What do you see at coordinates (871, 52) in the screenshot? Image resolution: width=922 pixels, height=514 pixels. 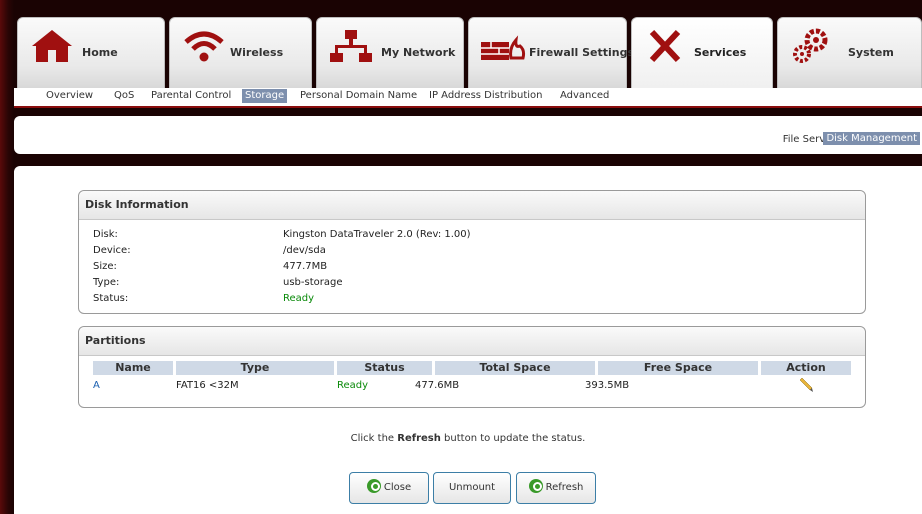 I see `tab-system-label: System` at bounding box center [871, 52].